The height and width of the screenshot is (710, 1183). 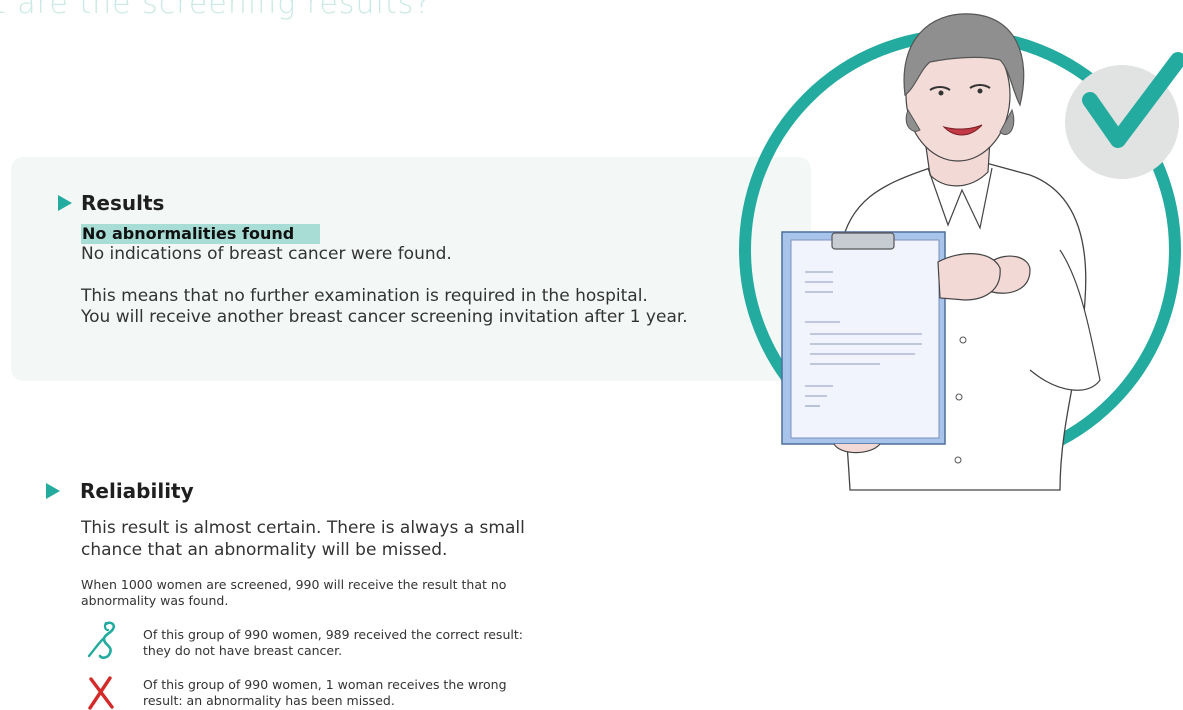 I want to click on results-heading: Results, so click(x=111, y=203).